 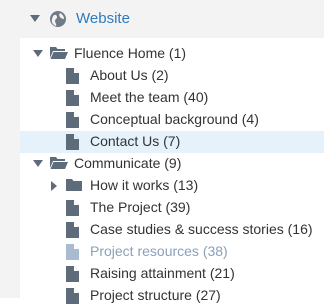 I want to click on tree-item-meet-the-team: Meet the team (40), so click(x=172, y=98).